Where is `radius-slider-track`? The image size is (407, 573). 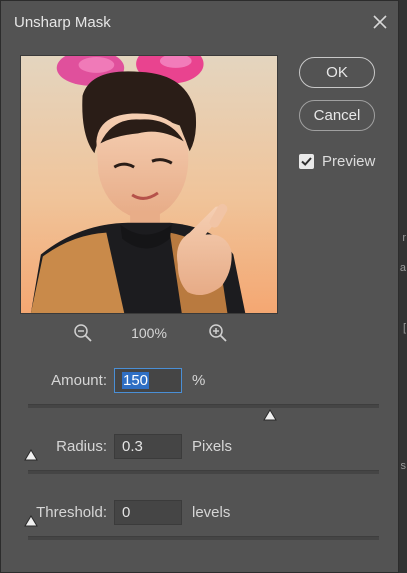
radius-slider-track is located at coordinates (203, 472).